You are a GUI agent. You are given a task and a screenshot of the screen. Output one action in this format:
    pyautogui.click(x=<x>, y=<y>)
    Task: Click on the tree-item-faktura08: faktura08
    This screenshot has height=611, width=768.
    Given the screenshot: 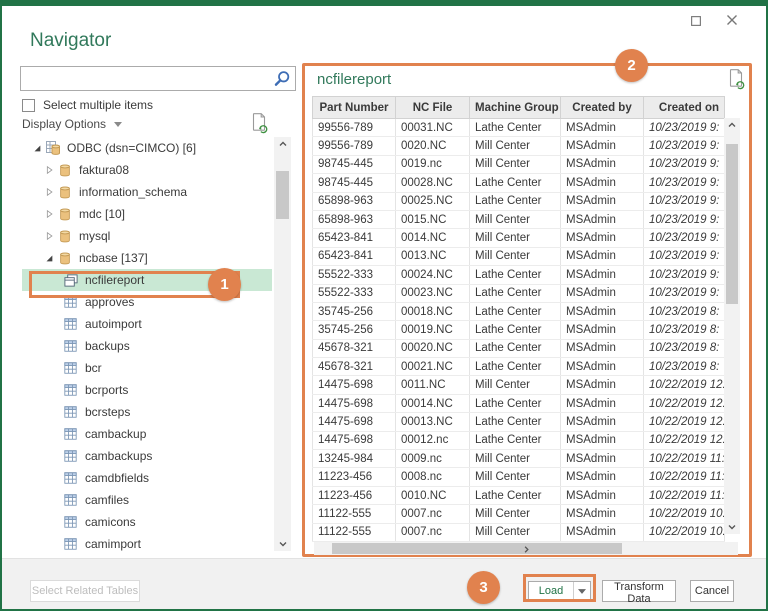 What is the action you would take?
    pyautogui.click(x=147, y=170)
    